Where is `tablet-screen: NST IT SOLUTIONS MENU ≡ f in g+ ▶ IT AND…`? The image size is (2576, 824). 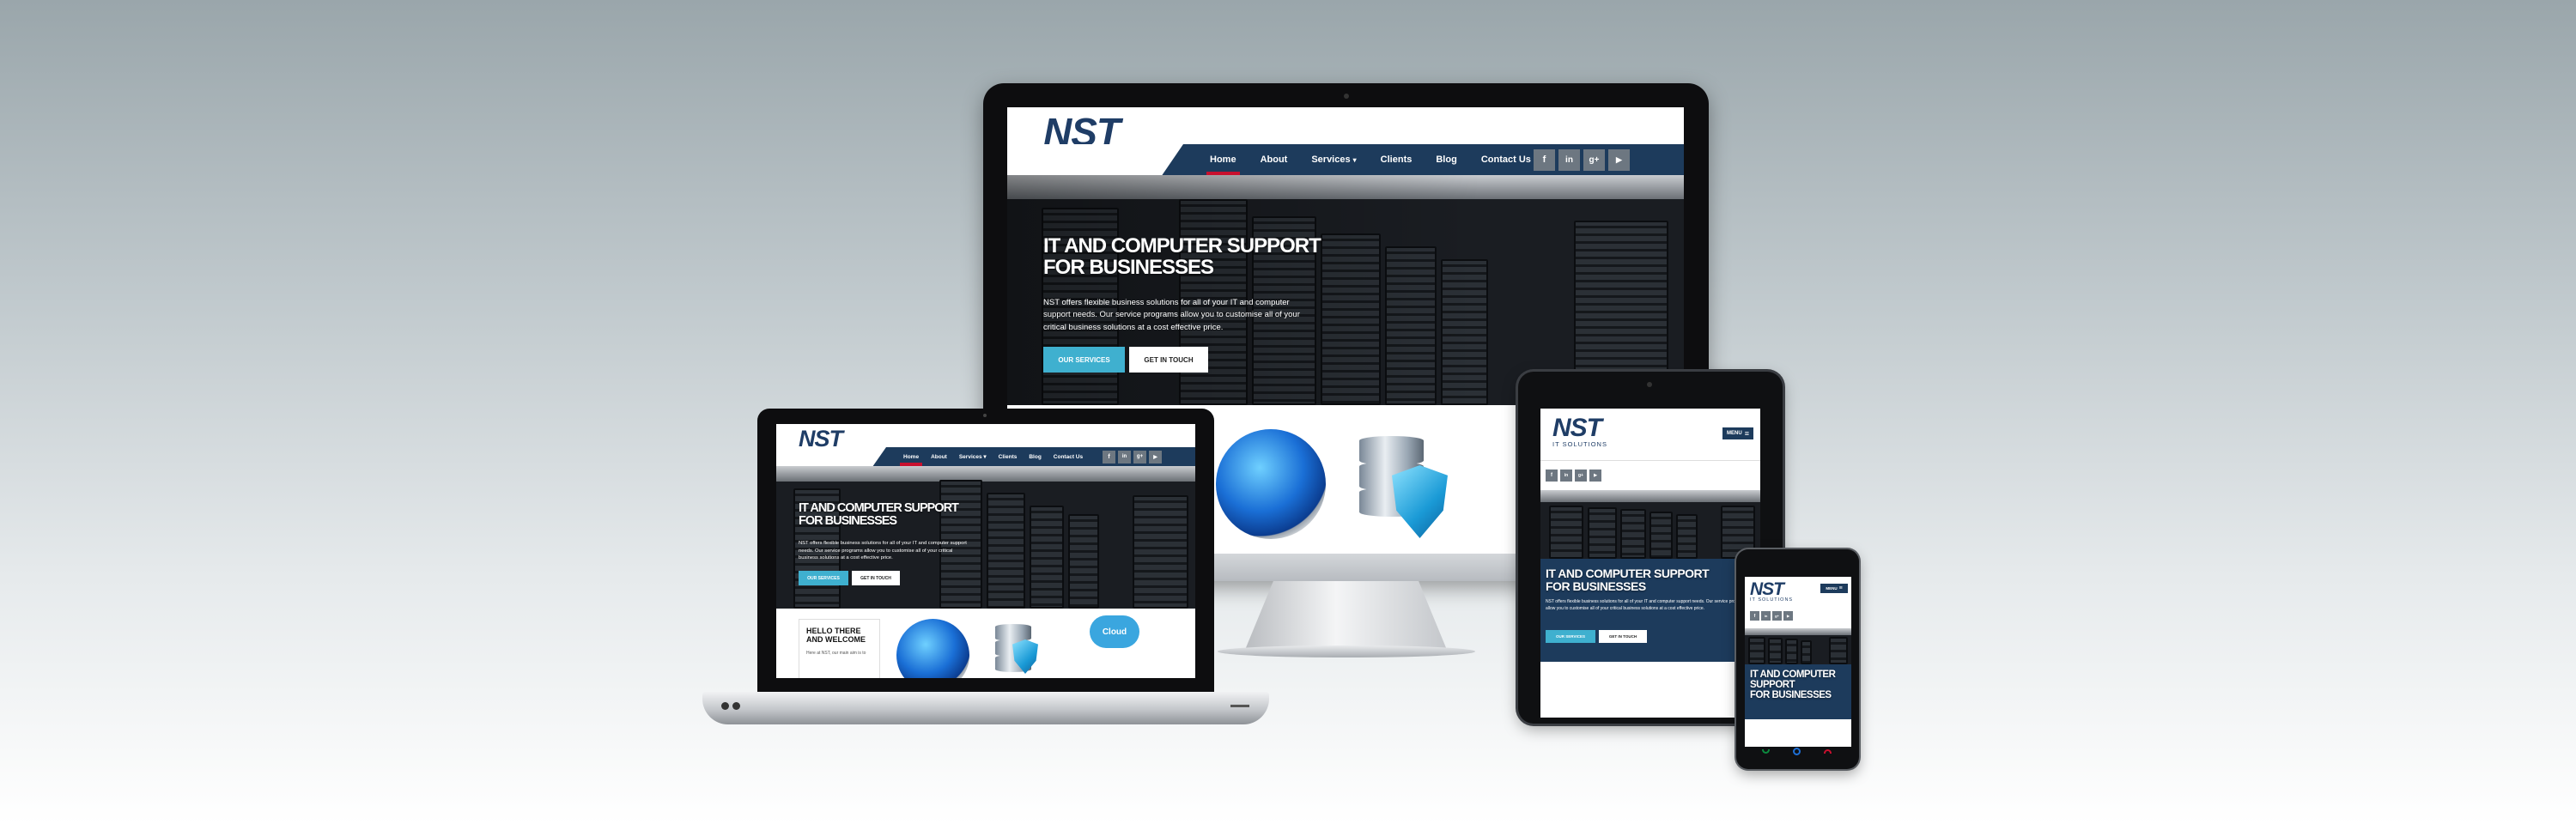 tablet-screen: NST IT SOLUTIONS MENU ≡ f in g+ ▶ IT AND… is located at coordinates (1650, 563).